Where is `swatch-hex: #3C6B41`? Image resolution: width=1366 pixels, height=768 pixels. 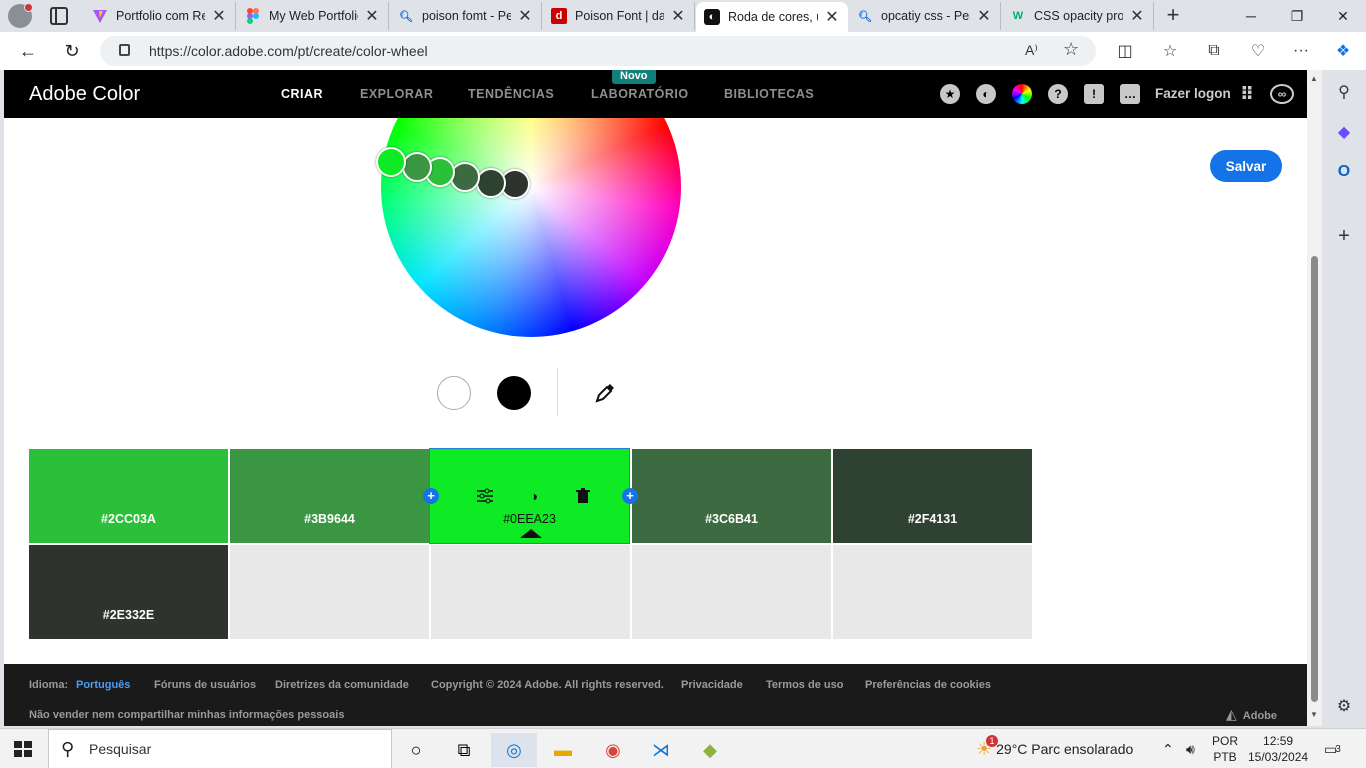
swatch-hex: #3C6B41 is located at coordinates (731, 519).